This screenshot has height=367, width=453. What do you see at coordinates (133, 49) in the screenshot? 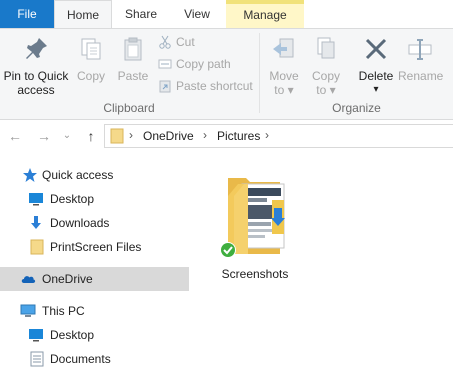
I see `clipboard-paste-icon` at bounding box center [133, 49].